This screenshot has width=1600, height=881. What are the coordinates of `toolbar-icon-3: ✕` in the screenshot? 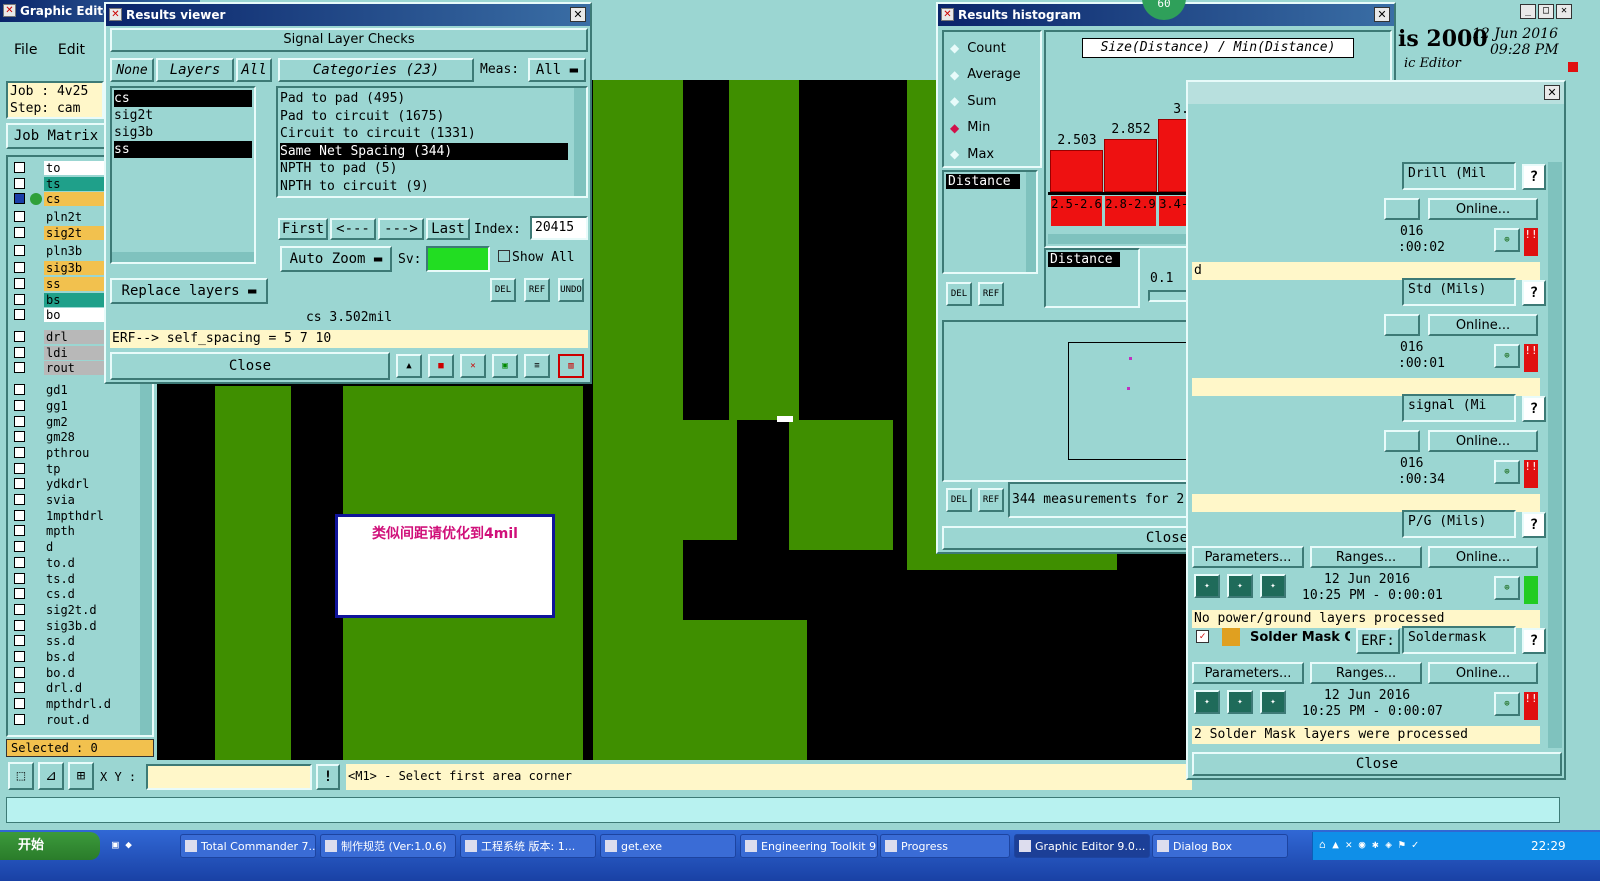 It's located at (473, 366).